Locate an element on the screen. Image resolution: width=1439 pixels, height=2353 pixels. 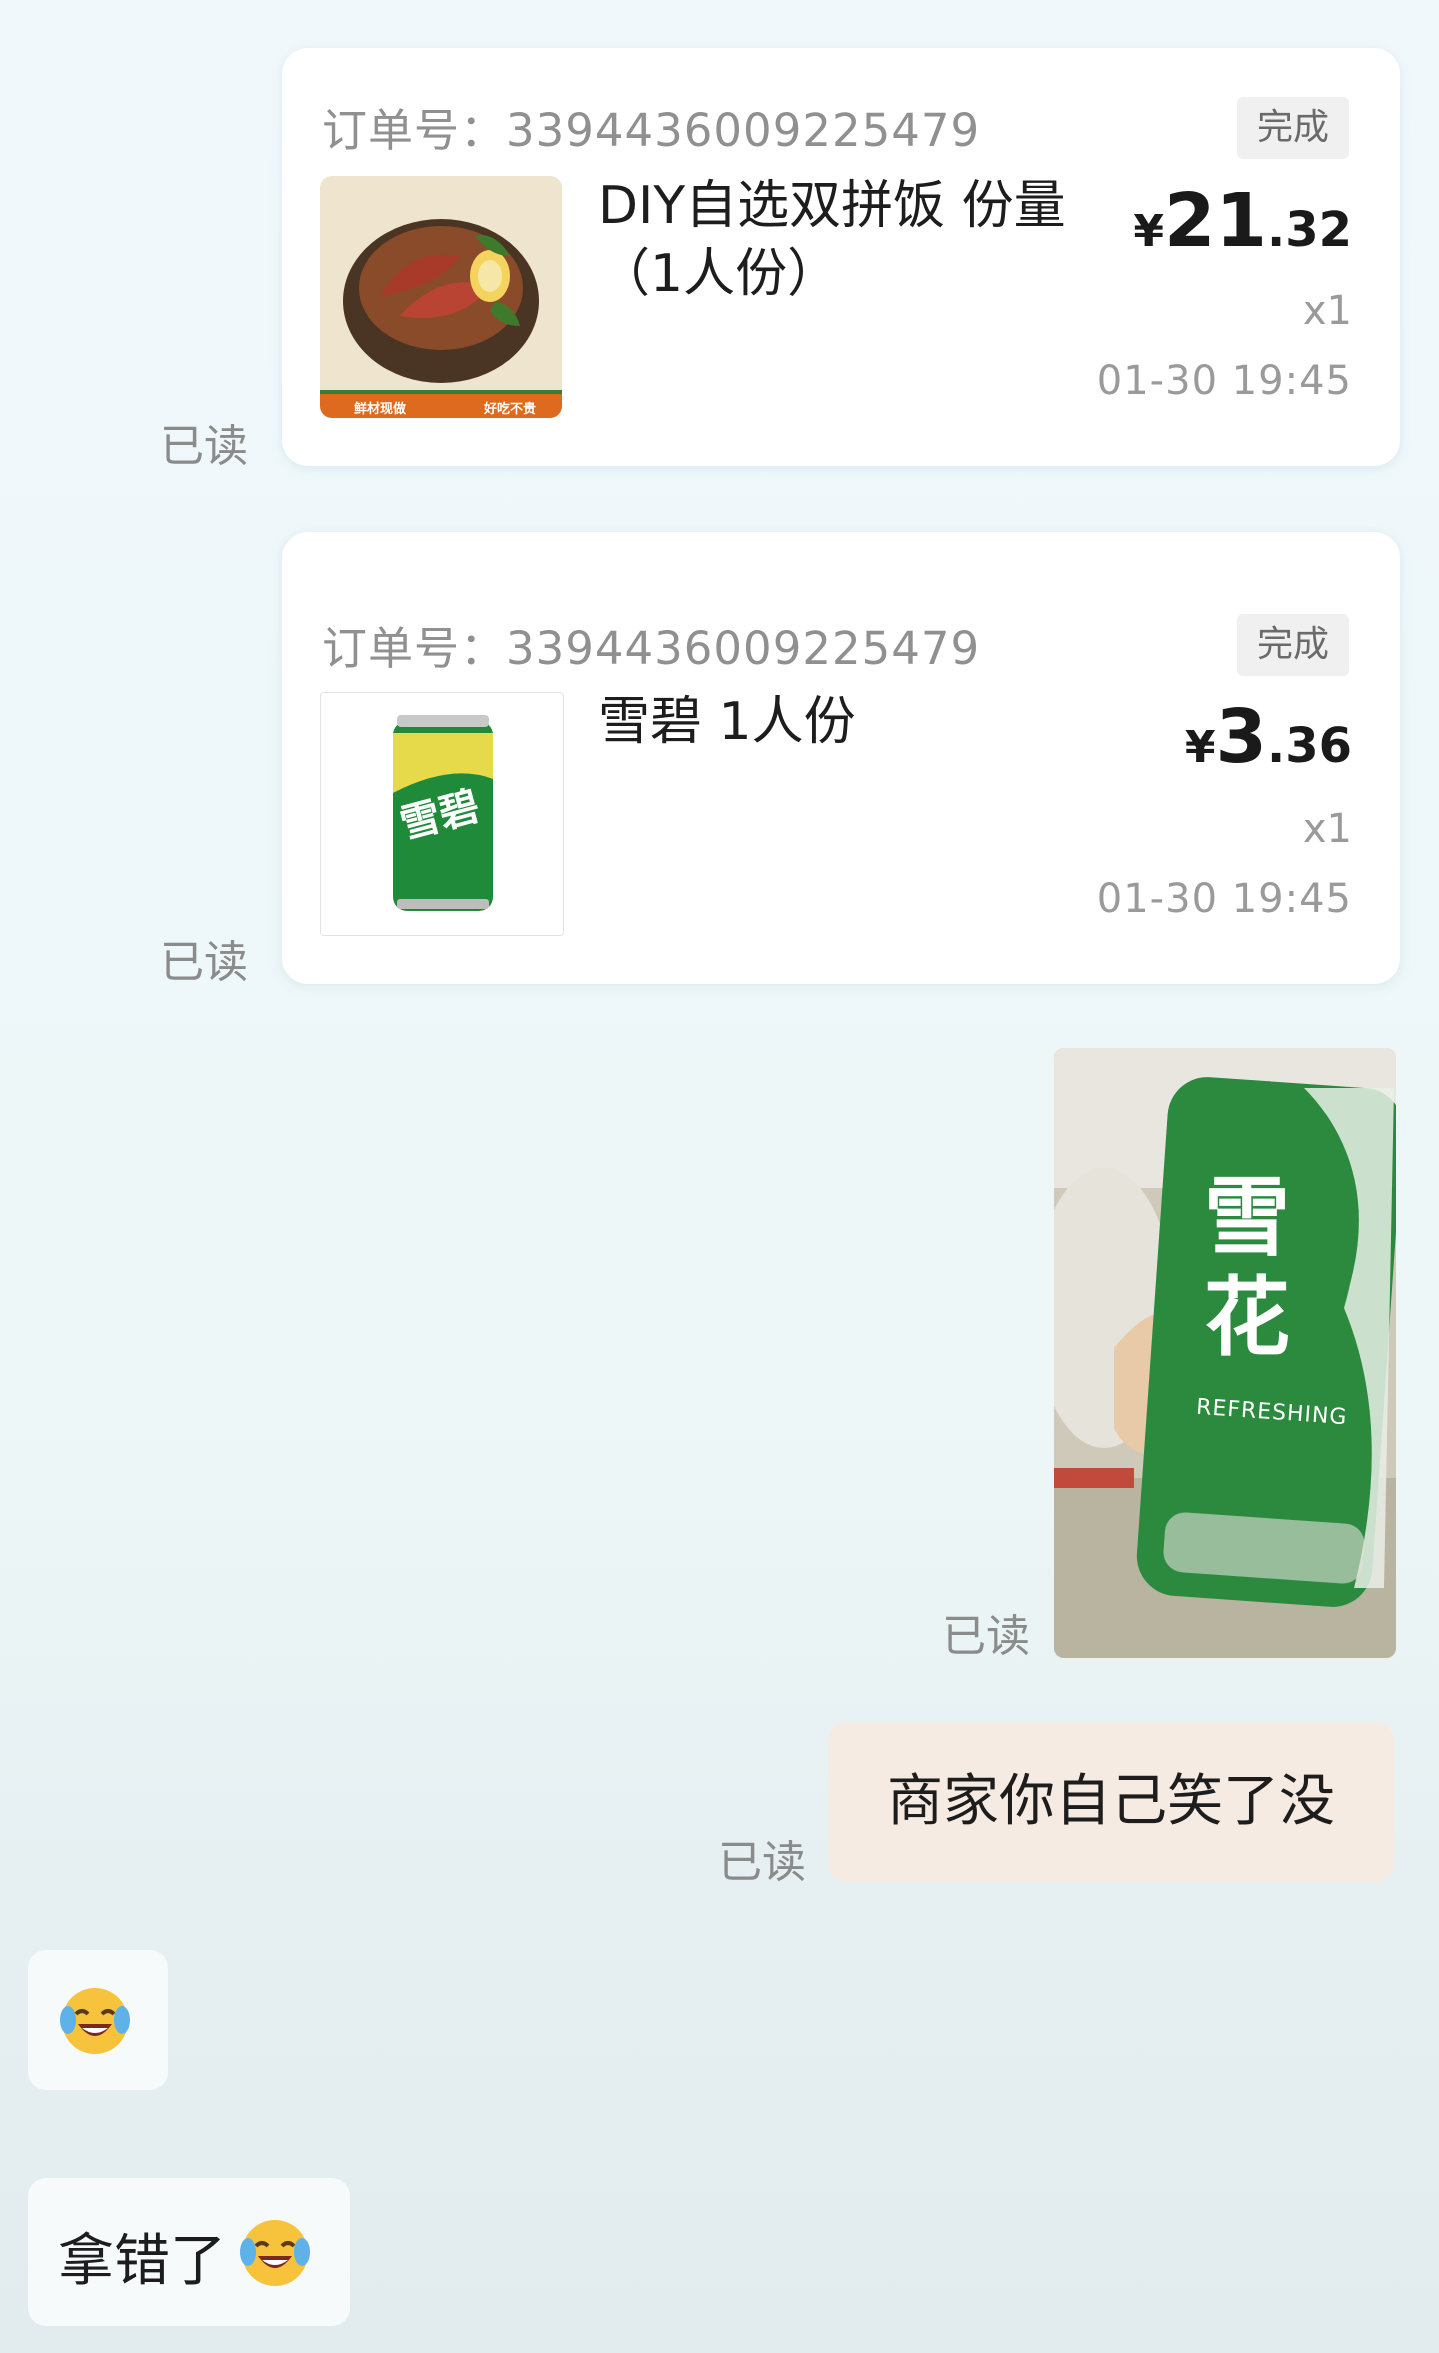
photo-can-text: 雪花 is located at coordinates (1247, 1268).